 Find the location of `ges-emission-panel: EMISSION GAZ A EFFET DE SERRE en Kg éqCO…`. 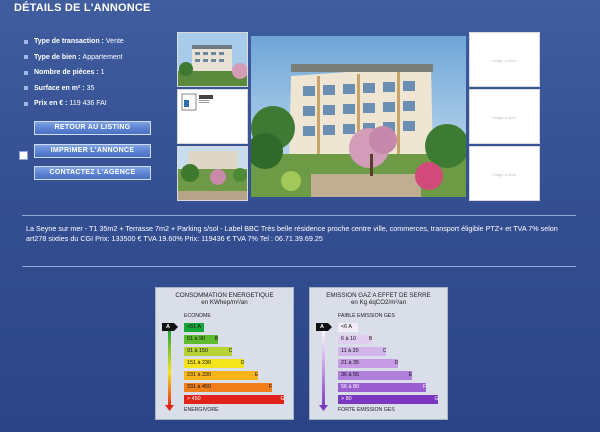

ges-emission-panel: EMISSION GAZ A EFFET DE SERRE en Kg éqCO… is located at coordinates (378, 353).